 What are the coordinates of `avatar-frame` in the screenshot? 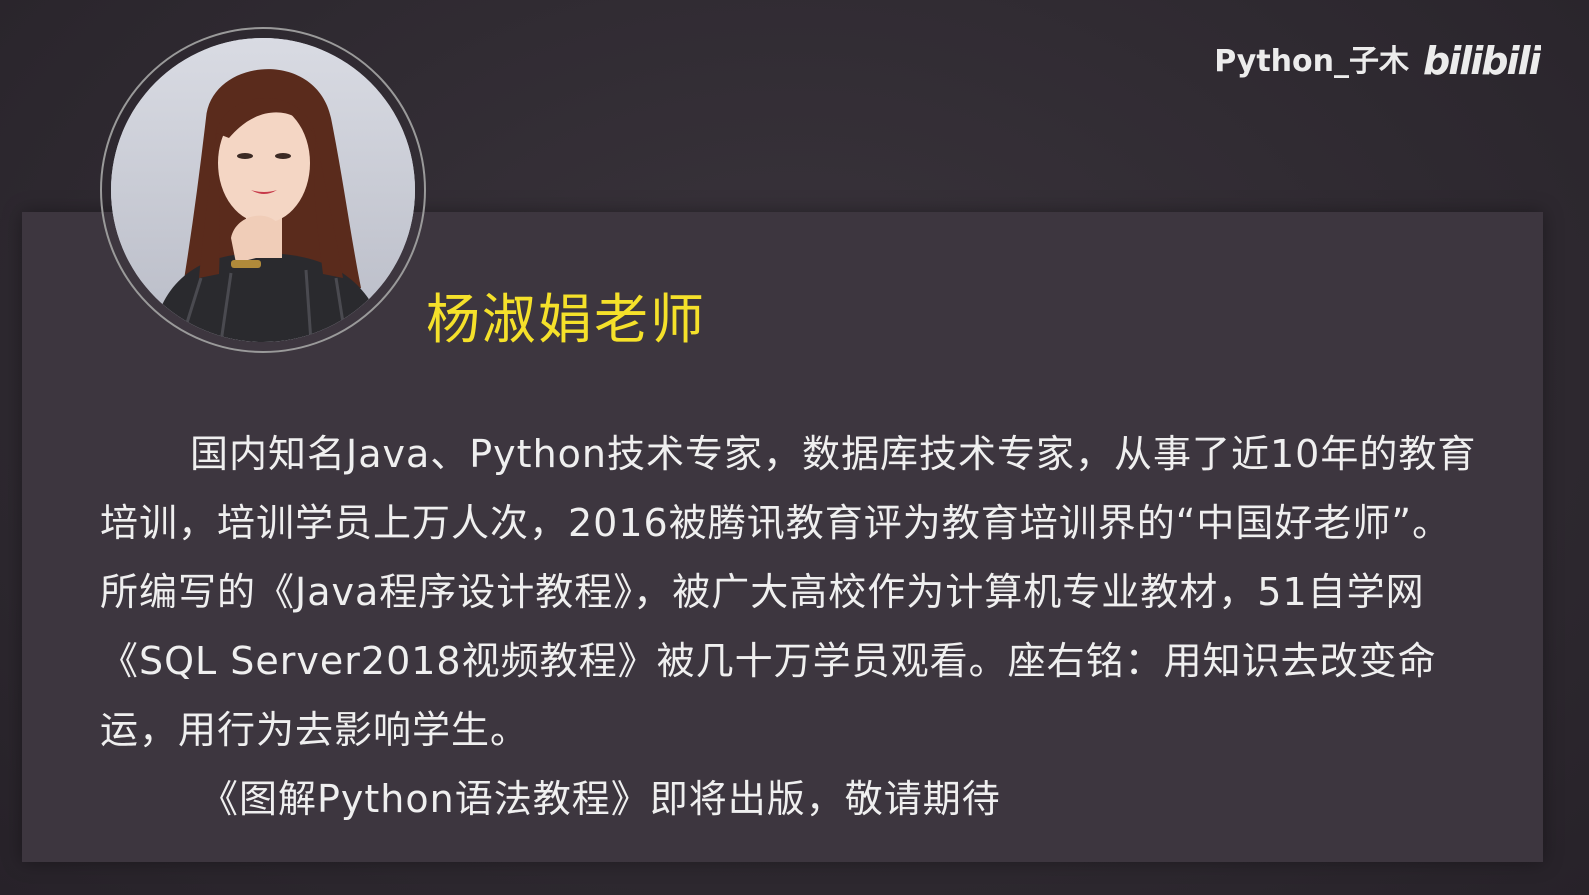 It's located at (263, 190).